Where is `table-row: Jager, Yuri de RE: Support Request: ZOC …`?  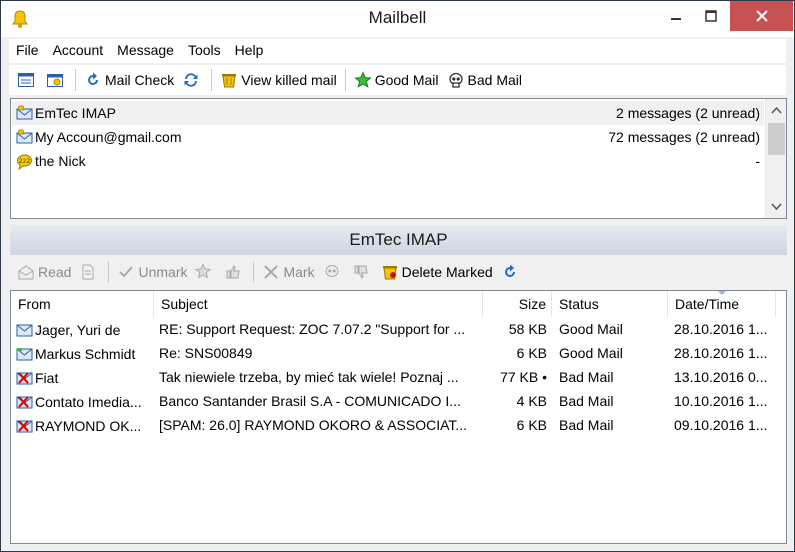 table-row: Jager, Yuri de RE: Support Request: ZOC … is located at coordinates (398, 330).